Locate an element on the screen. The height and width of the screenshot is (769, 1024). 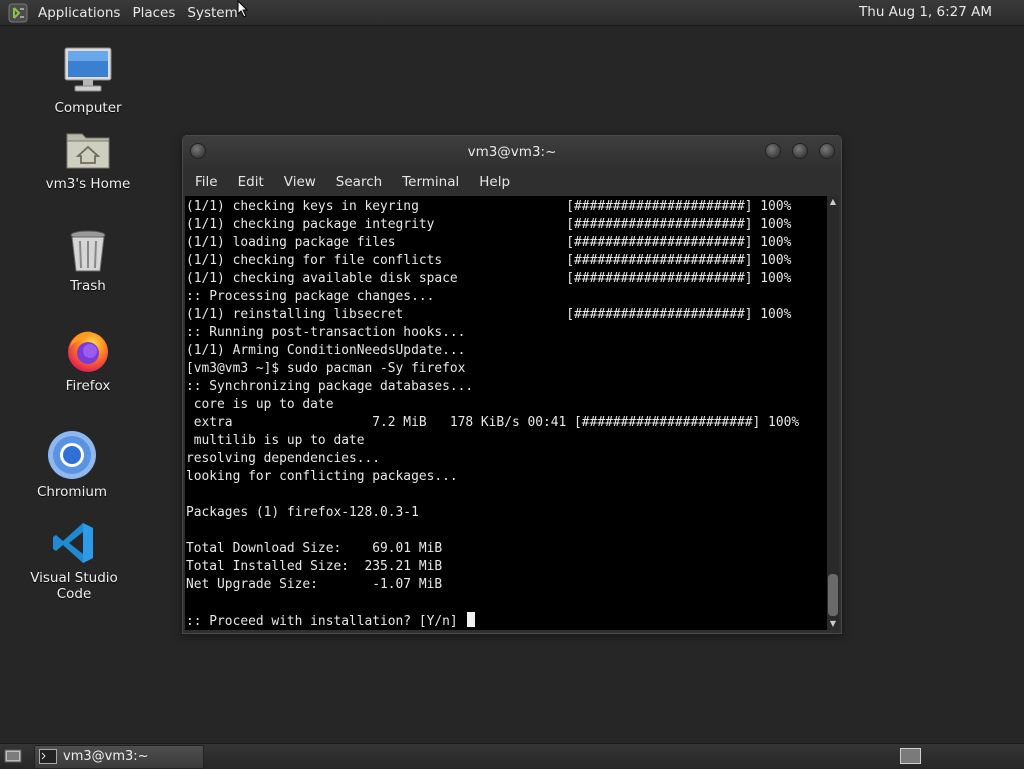
menu-view: View is located at coordinates (300, 182).